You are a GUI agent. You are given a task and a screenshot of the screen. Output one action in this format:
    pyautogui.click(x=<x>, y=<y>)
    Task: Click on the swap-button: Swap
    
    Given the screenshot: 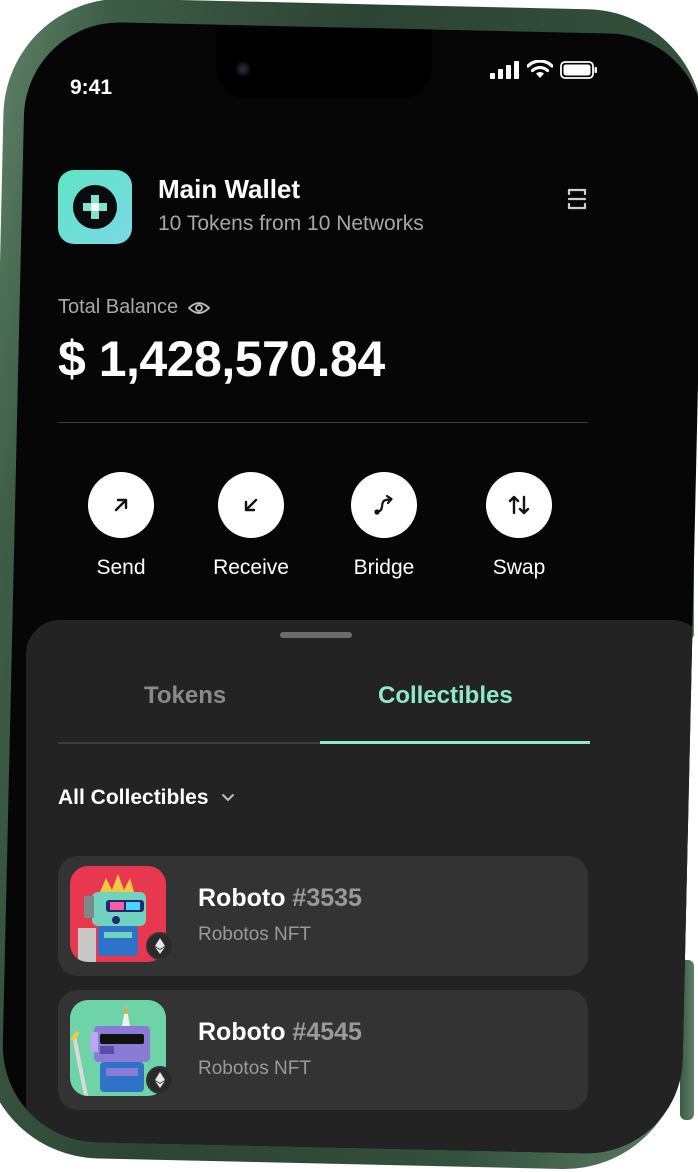 What is the action you would take?
    pyautogui.click(x=519, y=526)
    